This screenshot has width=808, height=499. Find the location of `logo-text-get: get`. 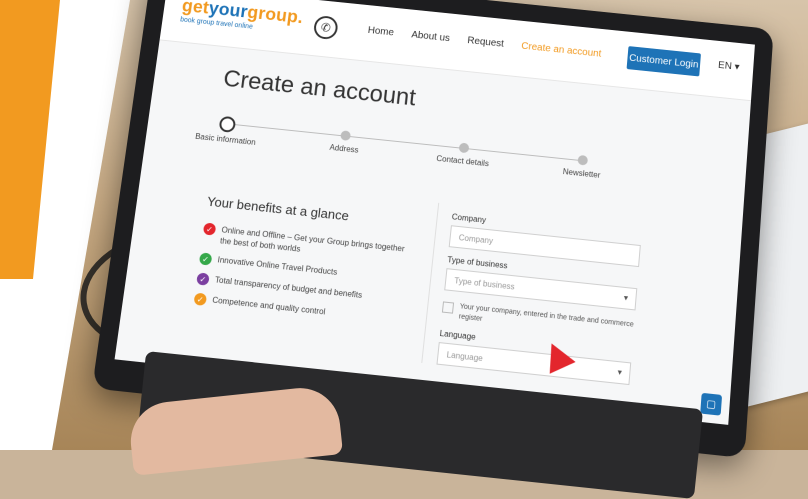

logo-text-get: get is located at coordinates (195, 9).